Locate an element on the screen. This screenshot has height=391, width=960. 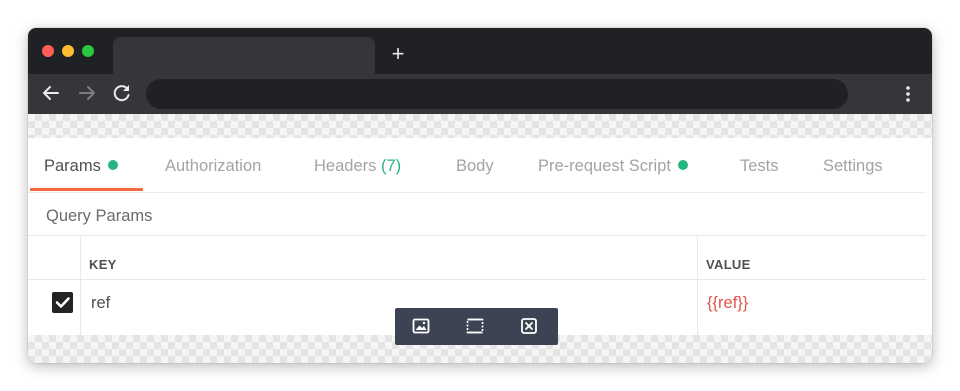
new-tab-button: + is located at coordinates (398, 54).